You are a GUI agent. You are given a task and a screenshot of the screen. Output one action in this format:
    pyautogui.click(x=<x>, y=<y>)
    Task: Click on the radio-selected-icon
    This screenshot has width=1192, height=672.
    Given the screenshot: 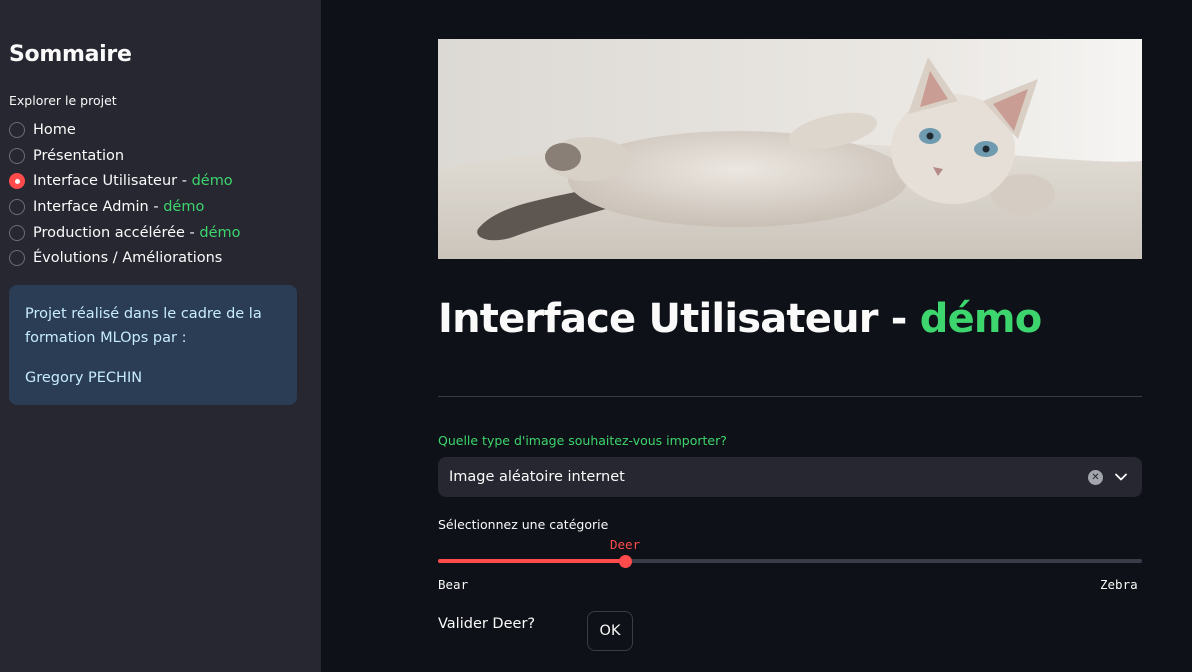 What is the action you would take?
    pyautogui.click(x=17, y=181)
    